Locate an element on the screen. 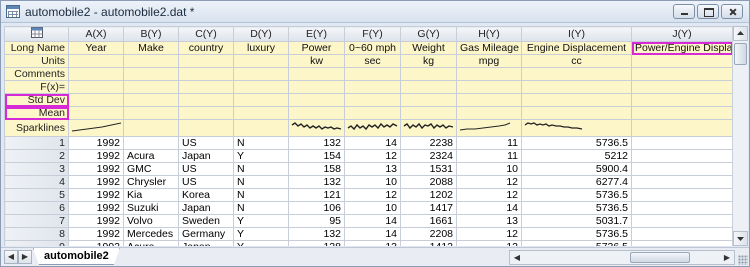  select-all-corner is located at coordinates (36, 34).